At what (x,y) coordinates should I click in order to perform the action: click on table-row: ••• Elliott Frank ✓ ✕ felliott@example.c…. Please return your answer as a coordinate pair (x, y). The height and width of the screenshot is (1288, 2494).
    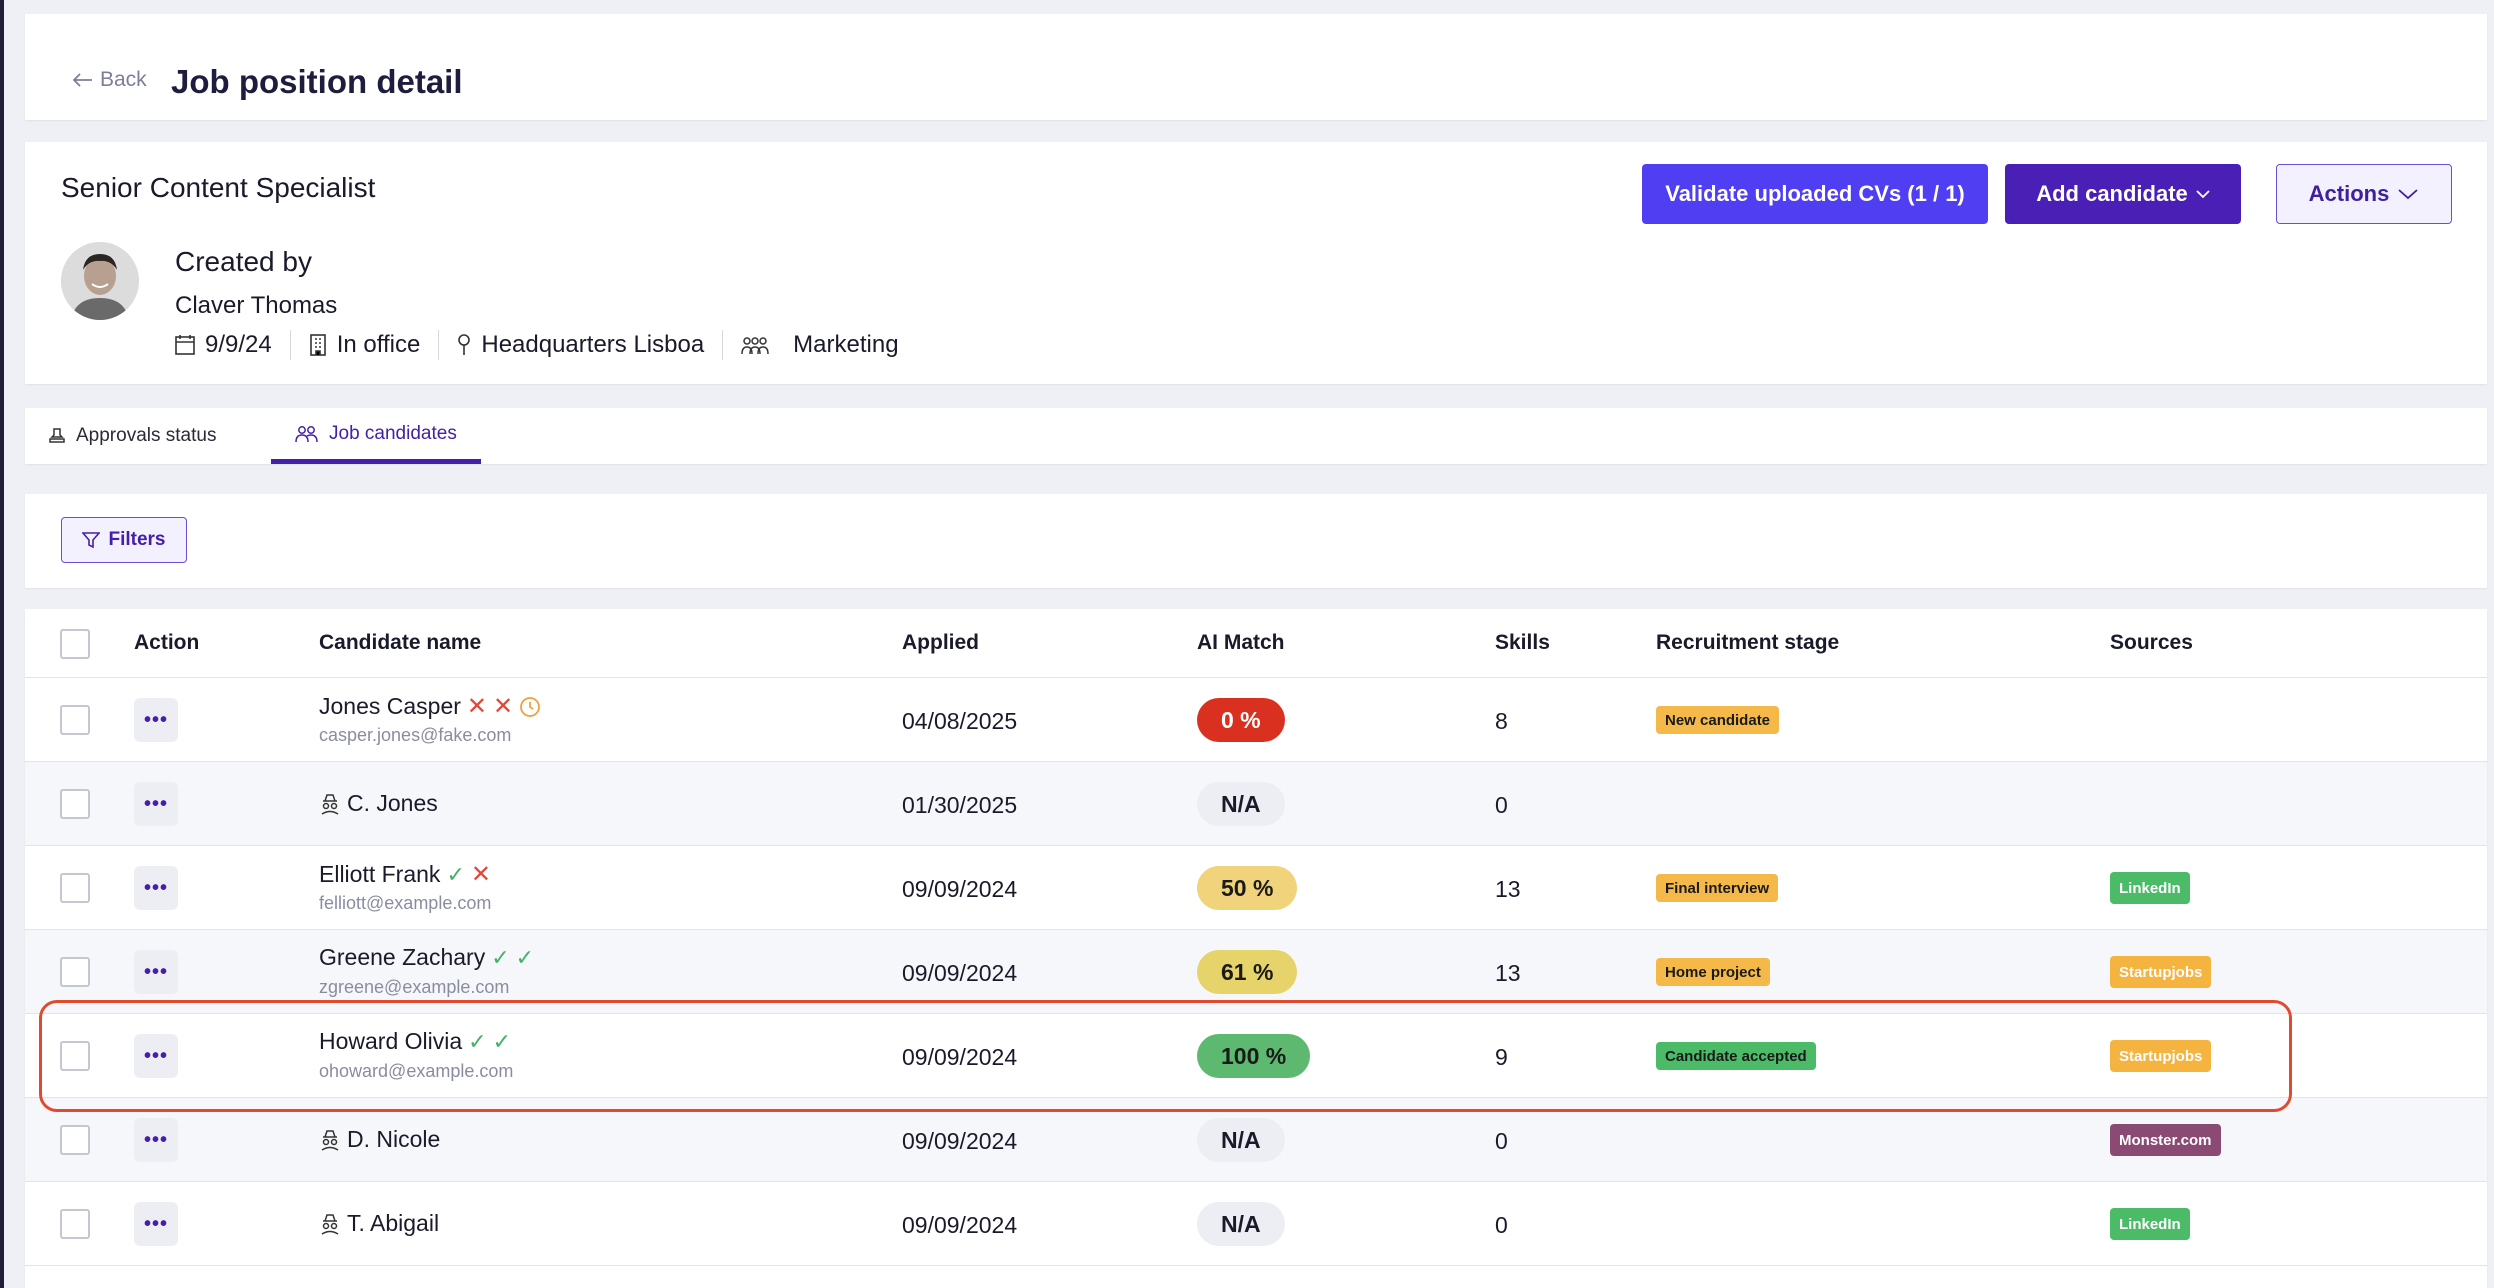
    Looking at the image, I should click on (1256, 888).